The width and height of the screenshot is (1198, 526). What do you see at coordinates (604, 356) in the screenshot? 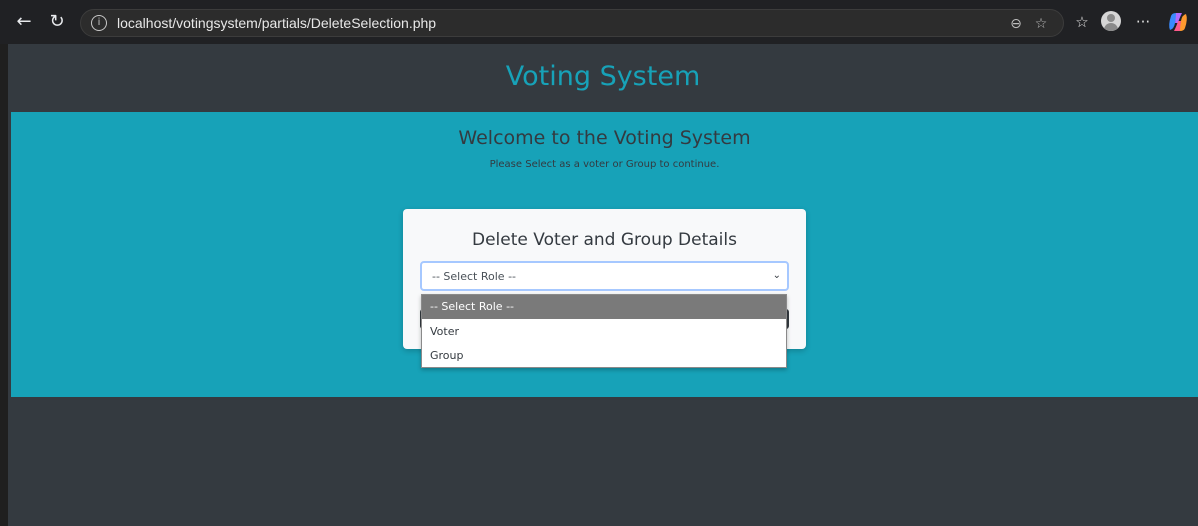
I see `role-option: Group` at bounding box center [604, 356].